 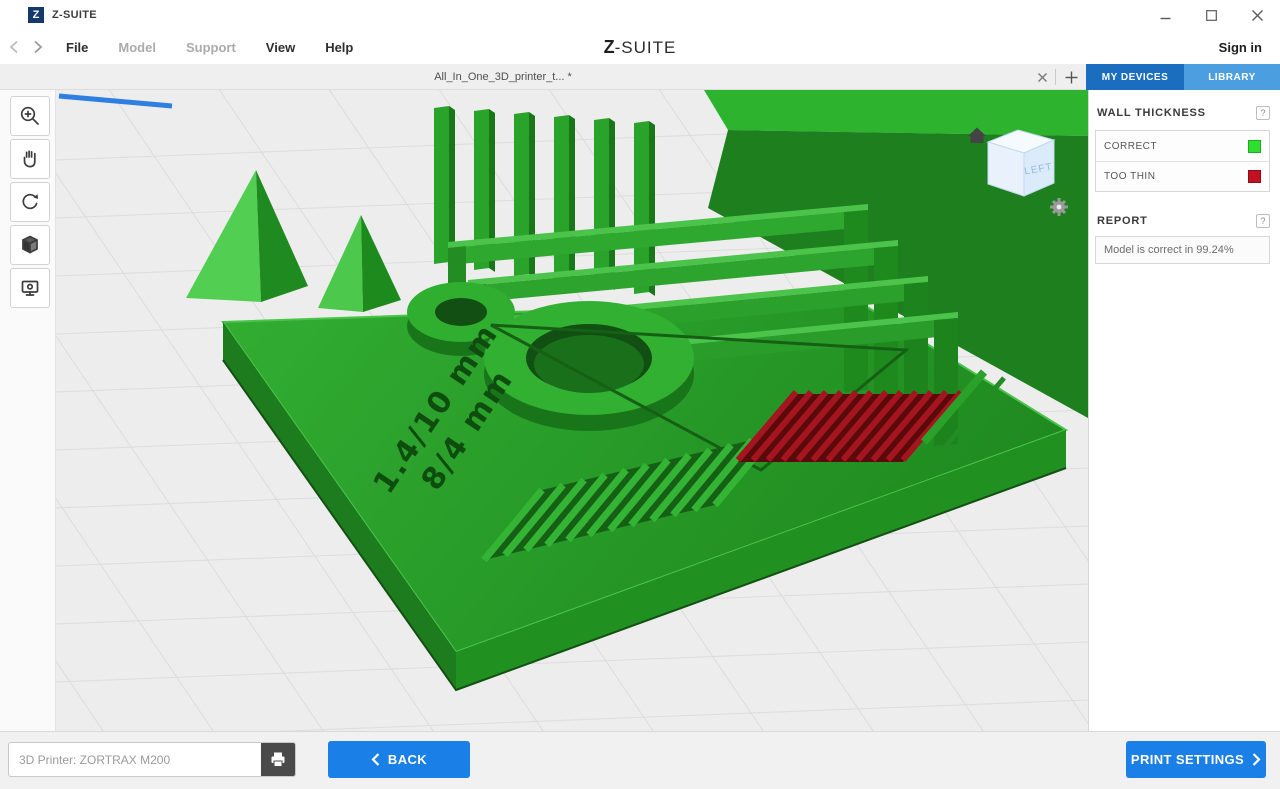 What do you see at coordinates (1232, 77) in the screenshot?
I see `library-button: LIBRARY` at bounding box center [1232, 77].